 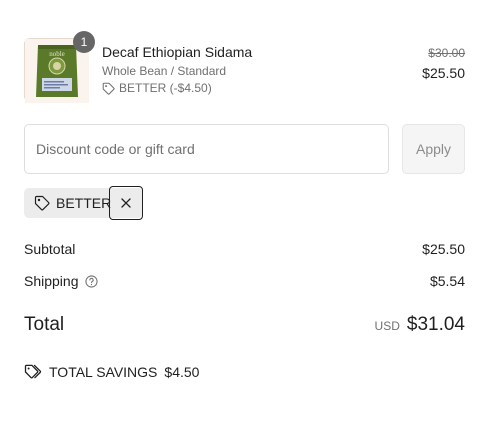 What do you see at coordinates (447, 281) in the screenshot?
I see `shipping-value: $5.54` at bounding box center [447, 281].